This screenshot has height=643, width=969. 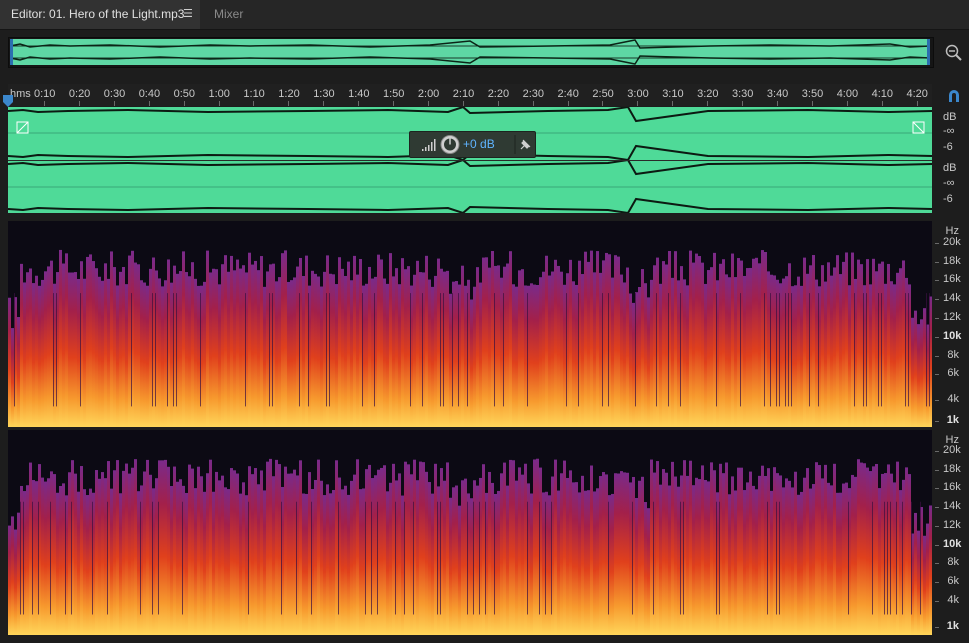 I want to click on hz-label: 18k, so click(x=952, y=261).